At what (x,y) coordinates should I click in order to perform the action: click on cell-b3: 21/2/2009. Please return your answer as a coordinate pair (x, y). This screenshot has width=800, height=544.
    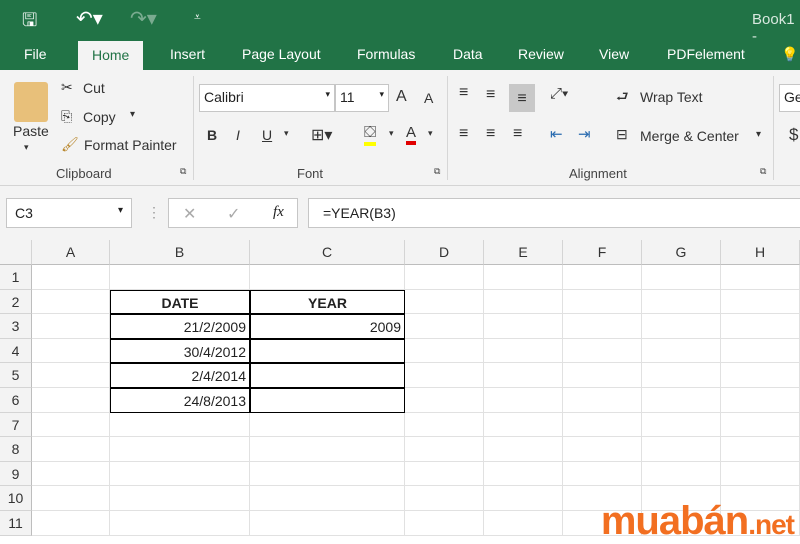
    Looking at the image, I should click on (180, 326).